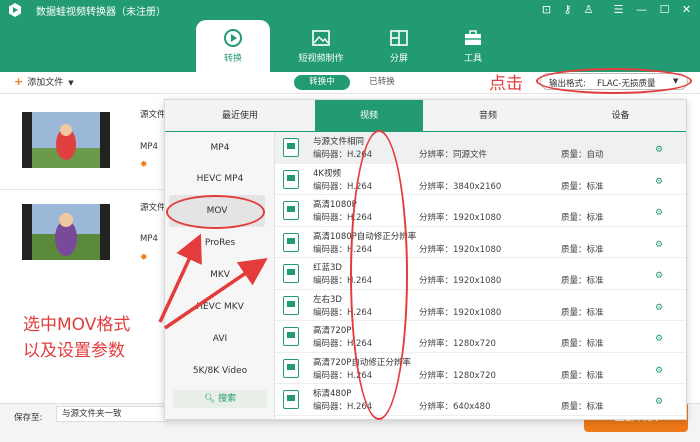 The width and height of the screenshot is (700, 442). What do you see at coordinates (213, 281) in the screenshot?
I see `annotation-arrows` at bounding box center [213, 281].